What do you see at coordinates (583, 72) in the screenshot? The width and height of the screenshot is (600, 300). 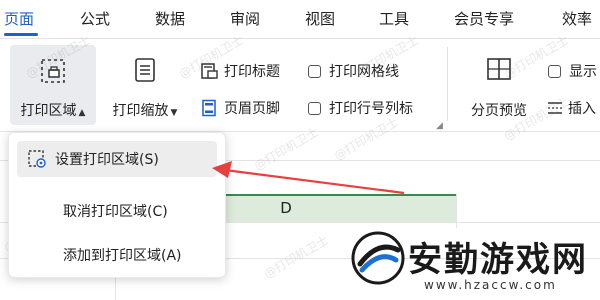 I see `show-label: 显示` at bounding box center [583, 72].